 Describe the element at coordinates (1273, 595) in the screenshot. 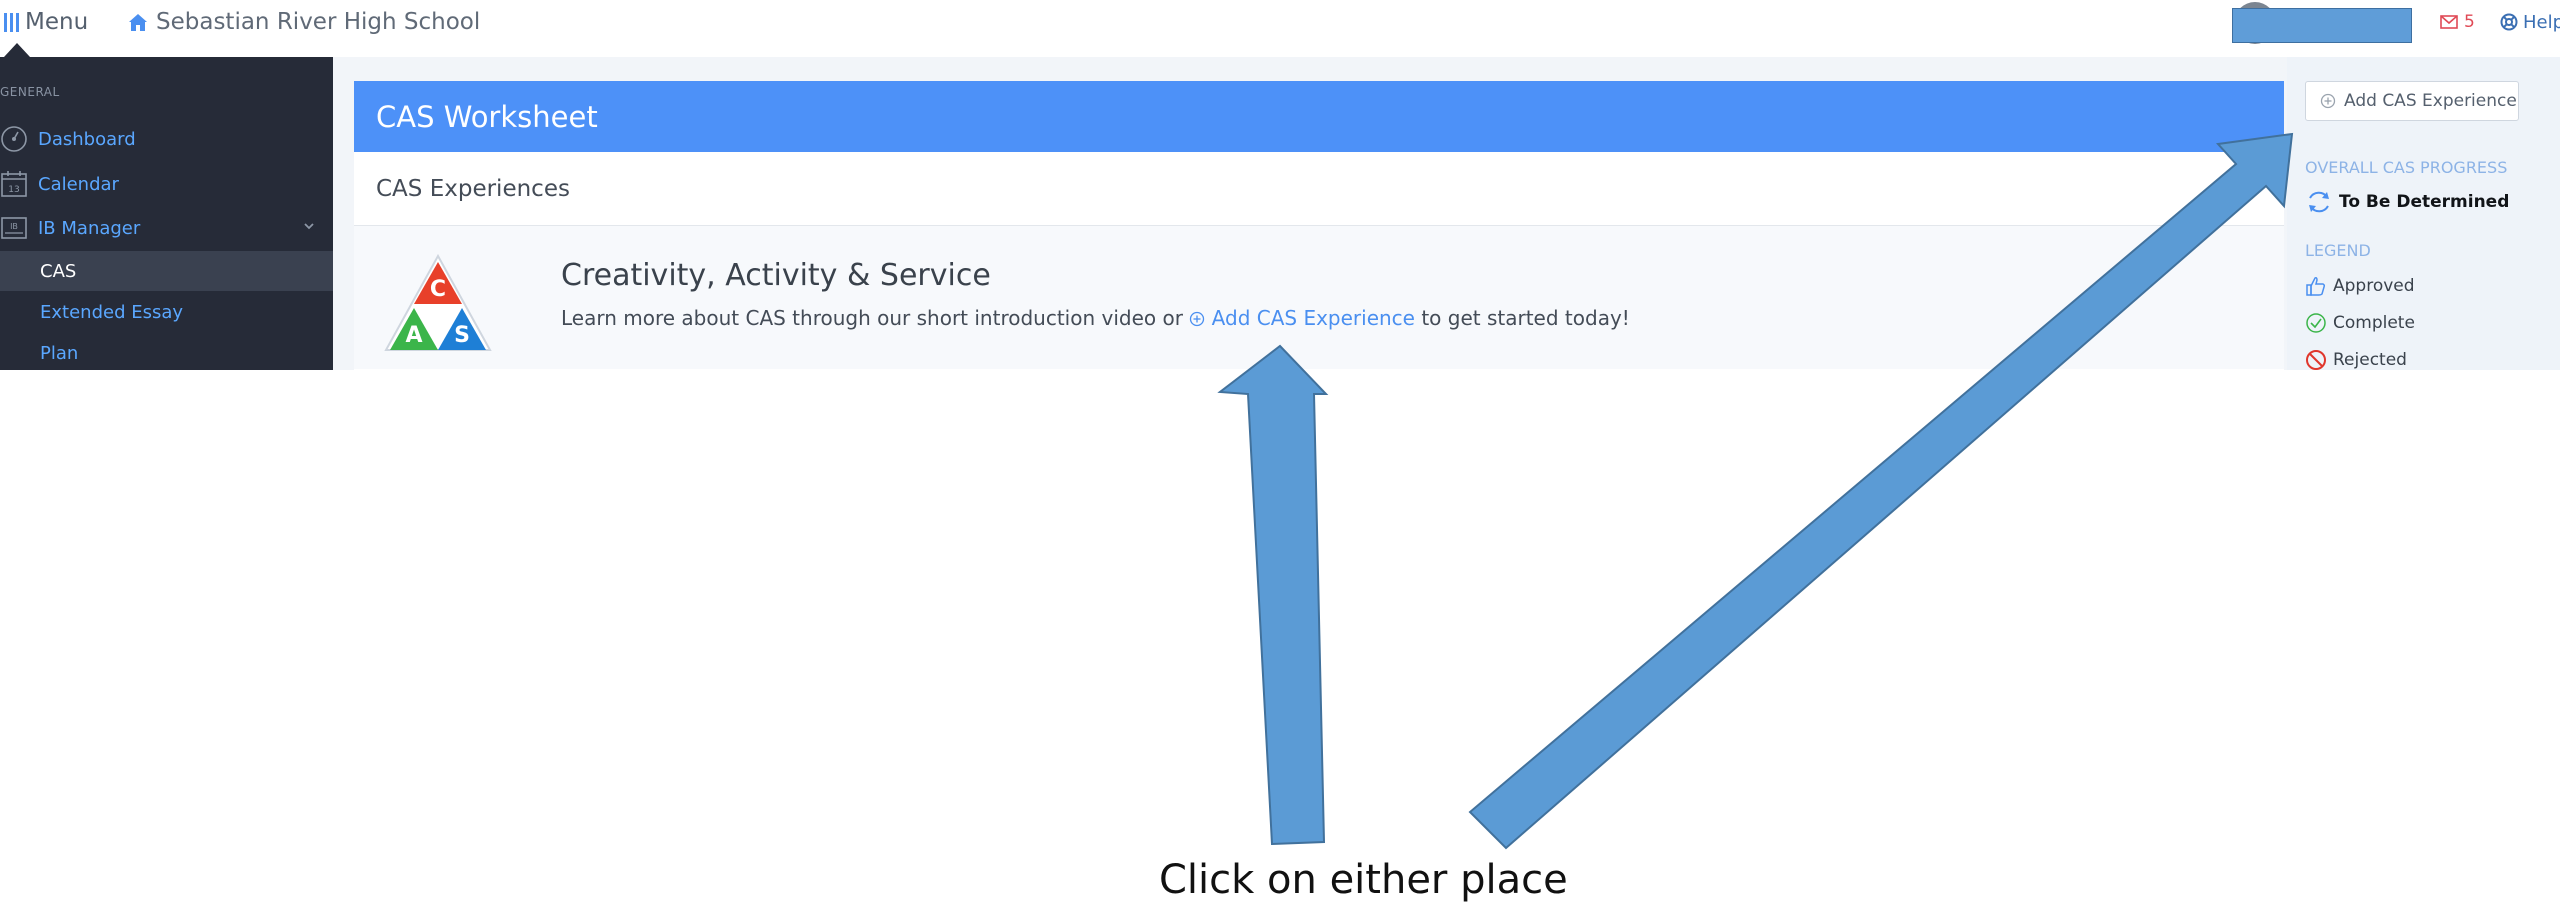

I see `arrow-up-to-link` at that location.